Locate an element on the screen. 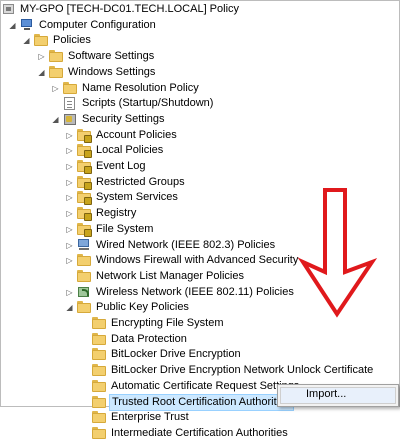 This screenshot has height=441, width=400. tree-node: ▷ Account Policies is located at coordinates (200, 135).